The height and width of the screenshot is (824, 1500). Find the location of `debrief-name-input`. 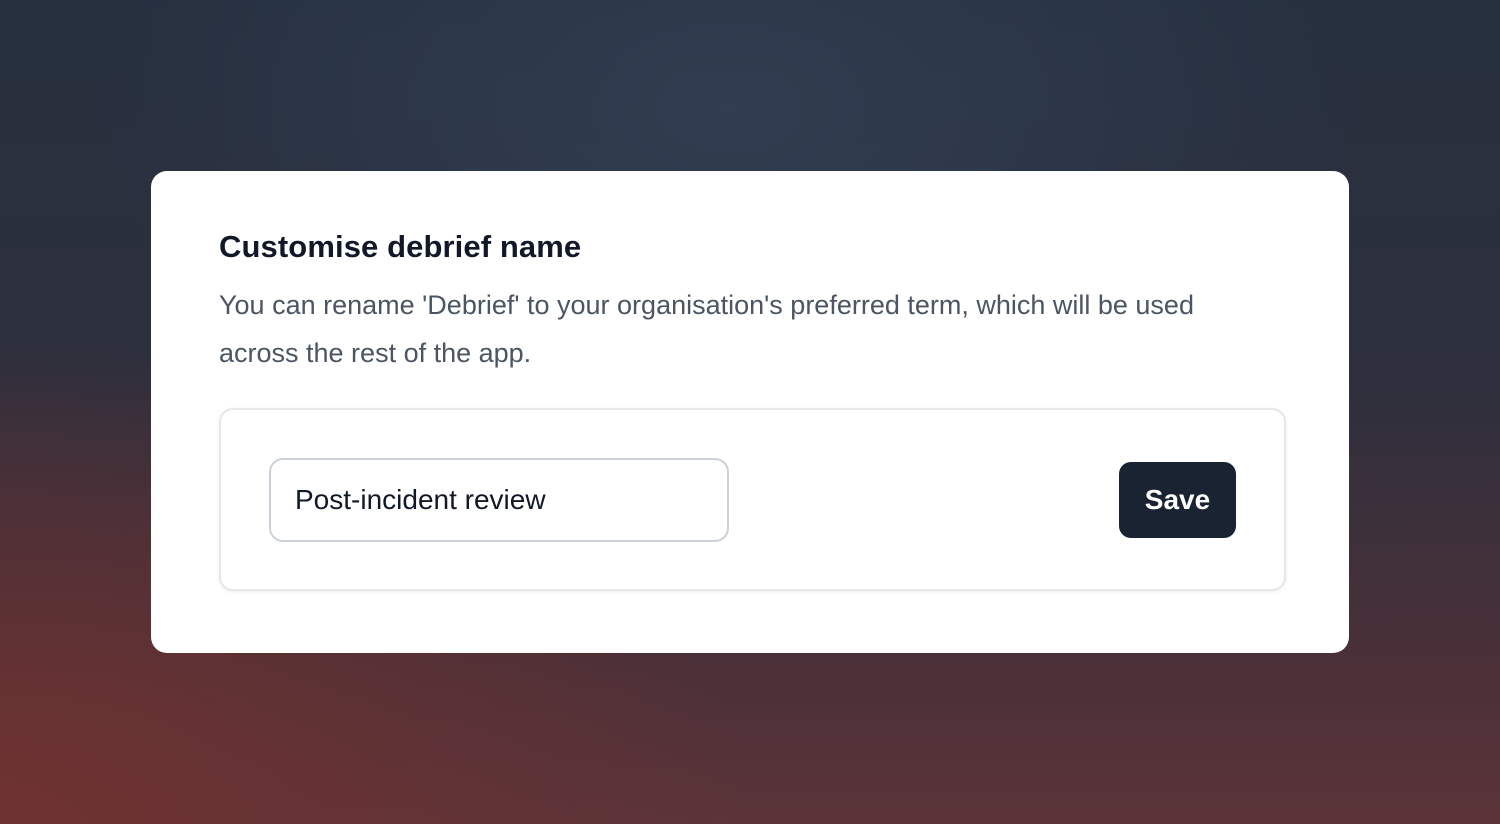

debrief-name-input is located at coordinates (499, 500).